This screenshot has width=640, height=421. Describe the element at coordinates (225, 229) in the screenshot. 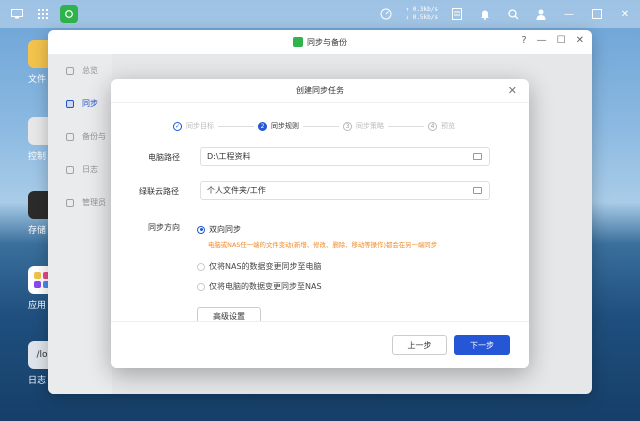

I see `option-label: 双向同步` at that location.